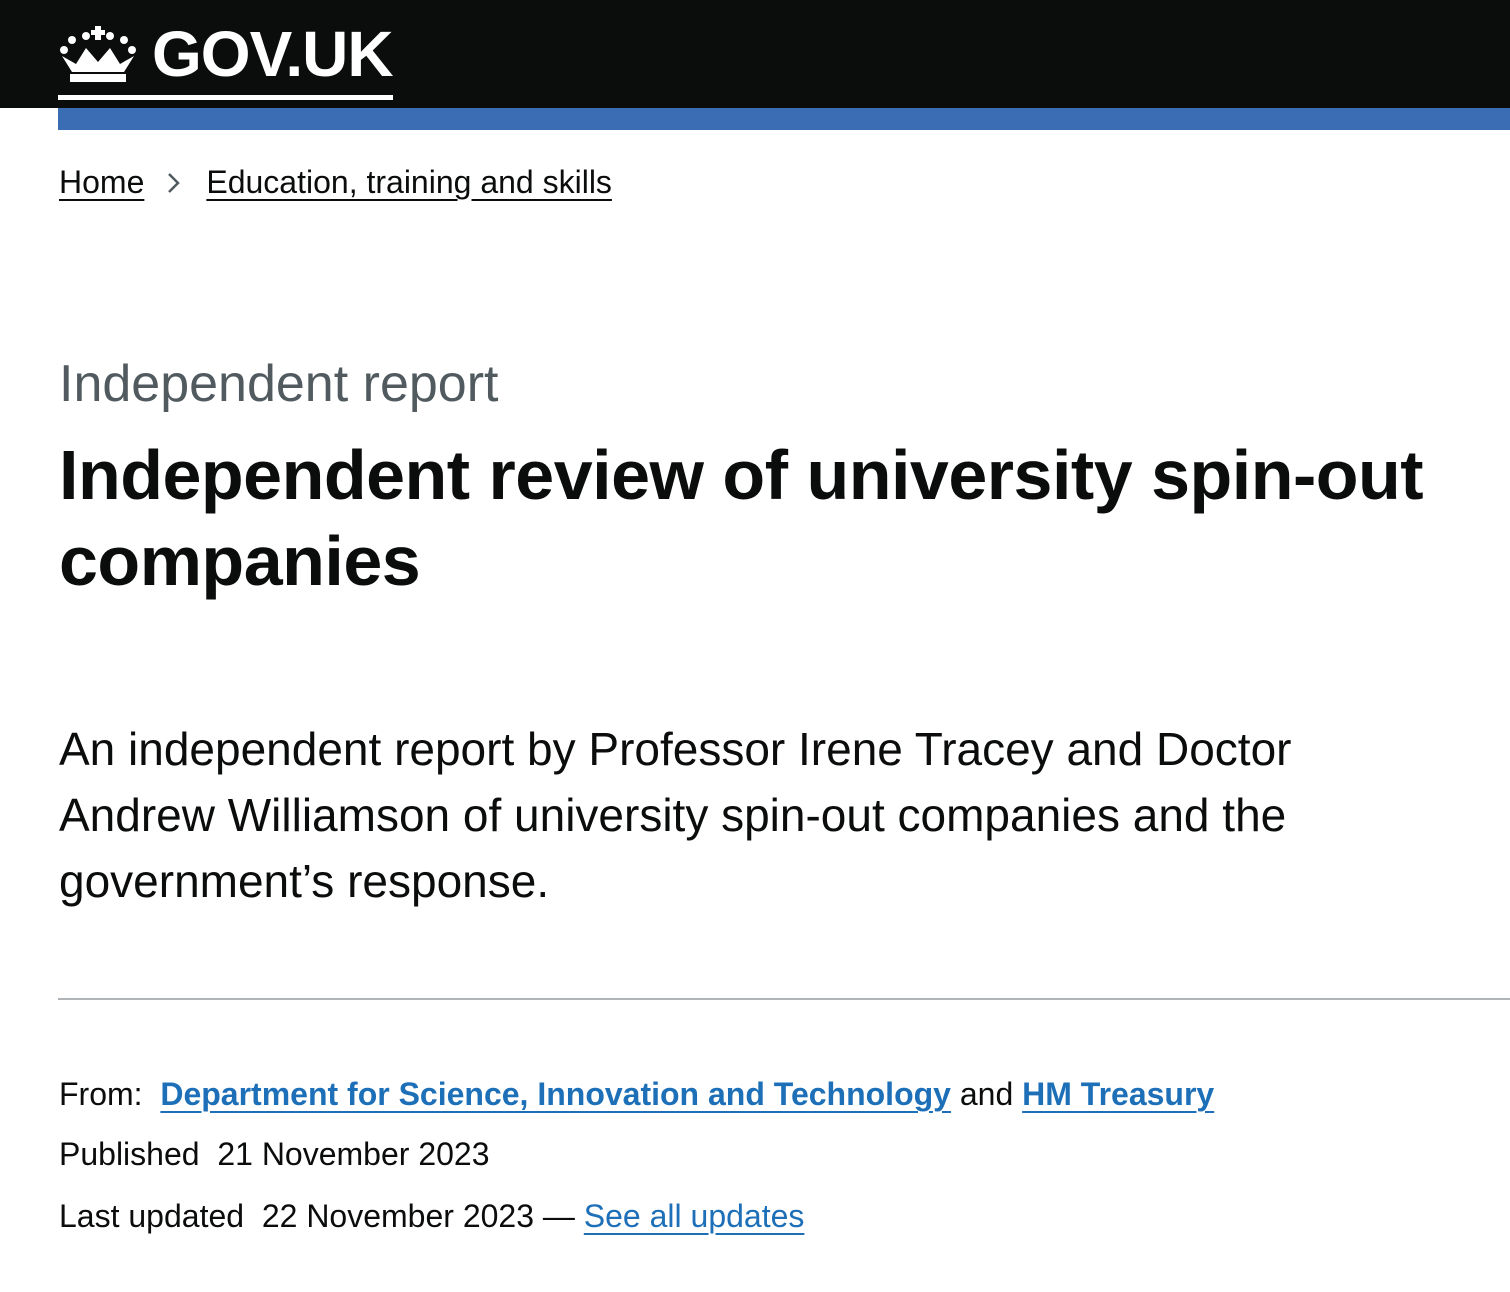  I want to click on metadata-published: Published 21 November 2023, so click(274, 1154).